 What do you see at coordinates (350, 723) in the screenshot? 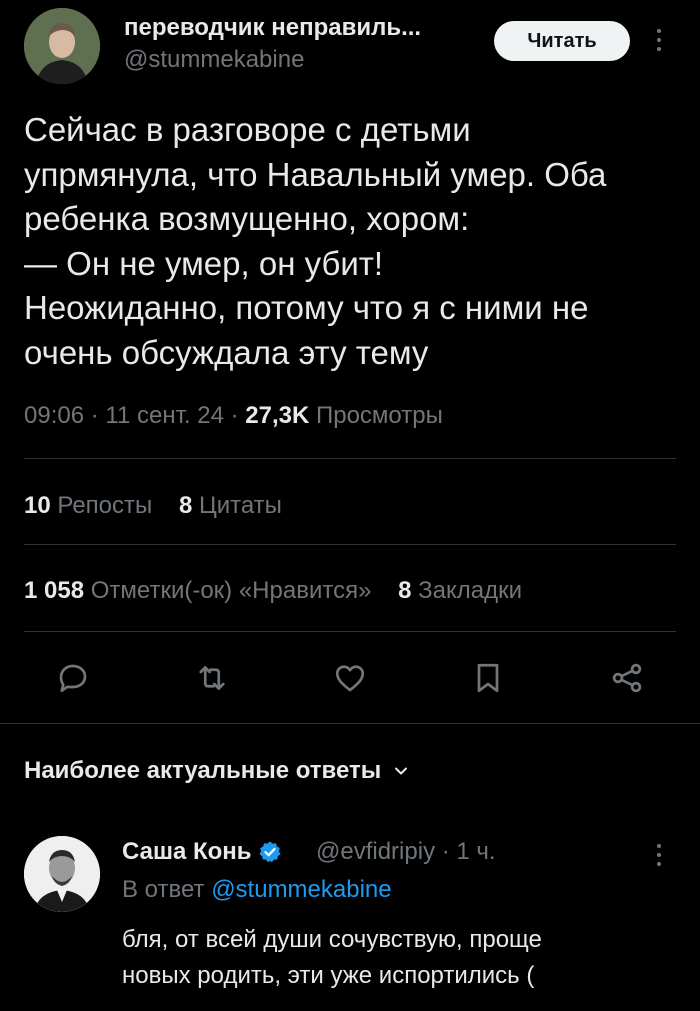
I see `section-divider` at bounding box center [350, 723].